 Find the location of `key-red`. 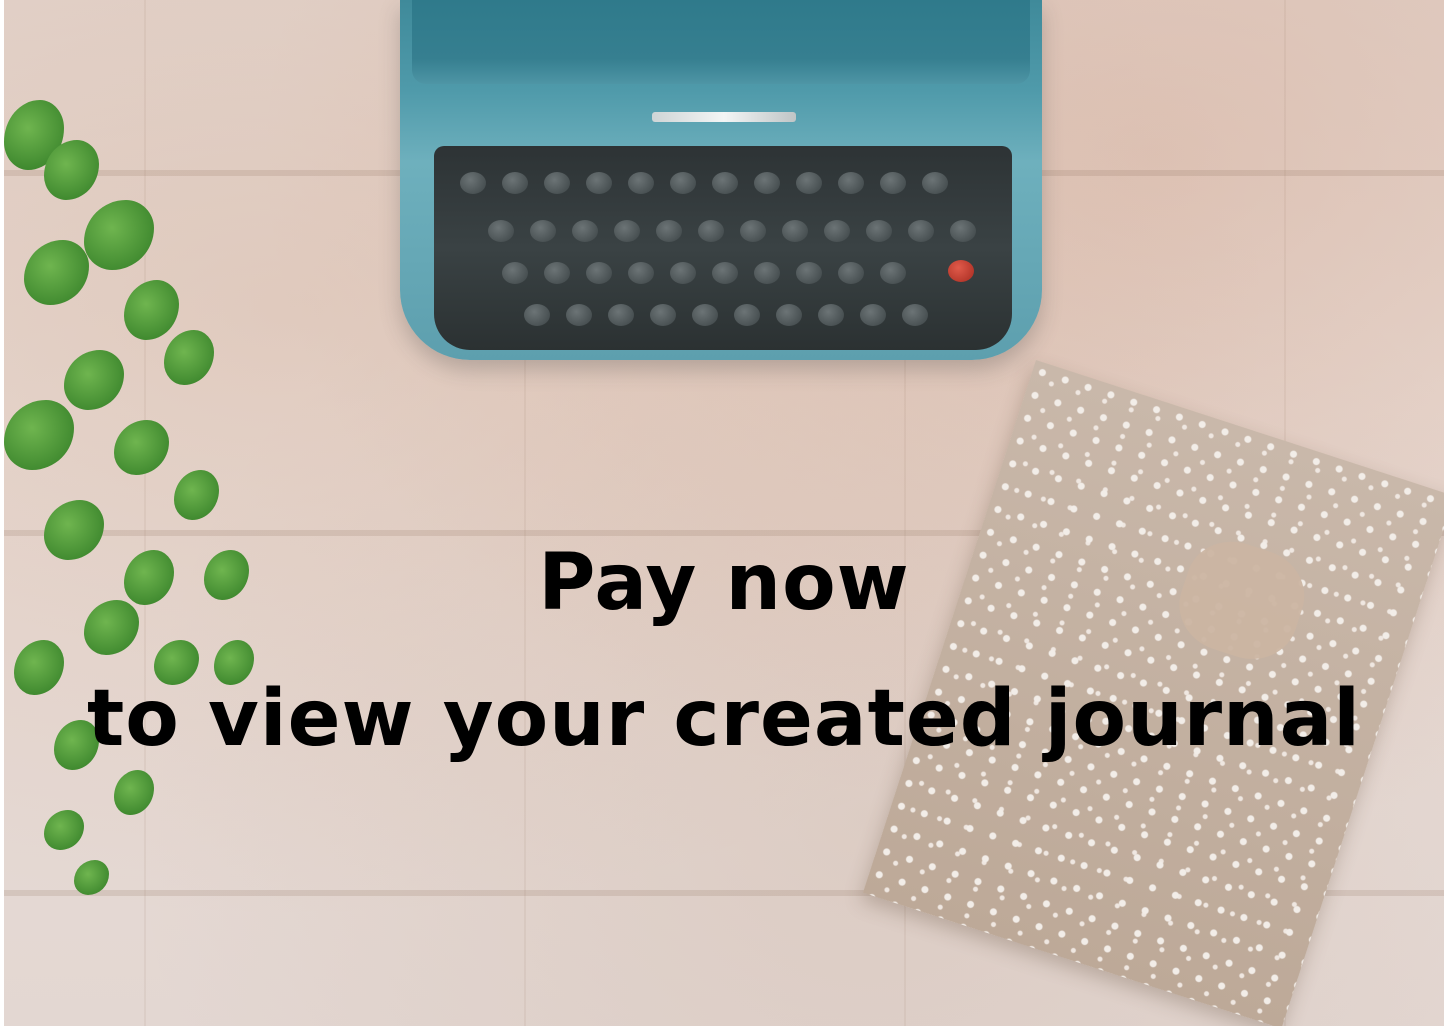

key-red is located at coordinates (961, 271).